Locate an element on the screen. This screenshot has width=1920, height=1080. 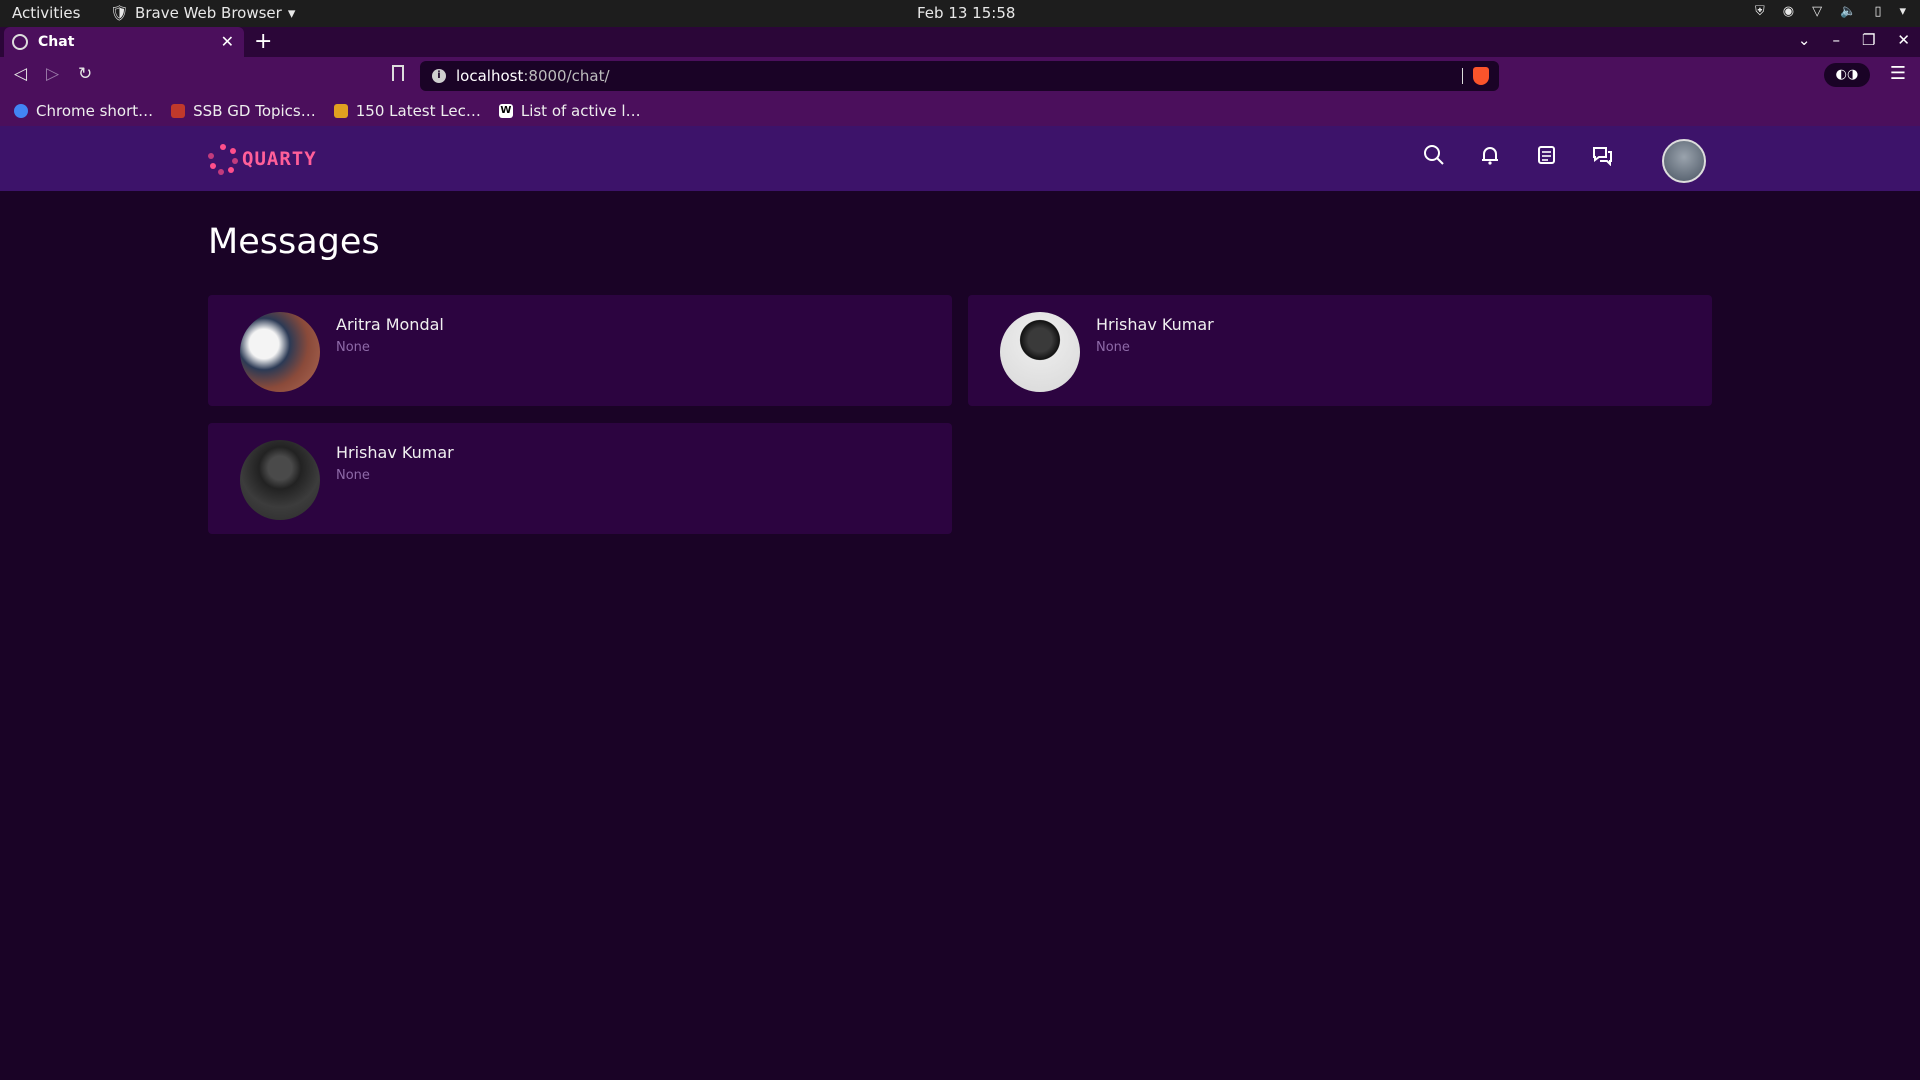
wifi-icon: ▽ is located at coordinates (1817, 11).